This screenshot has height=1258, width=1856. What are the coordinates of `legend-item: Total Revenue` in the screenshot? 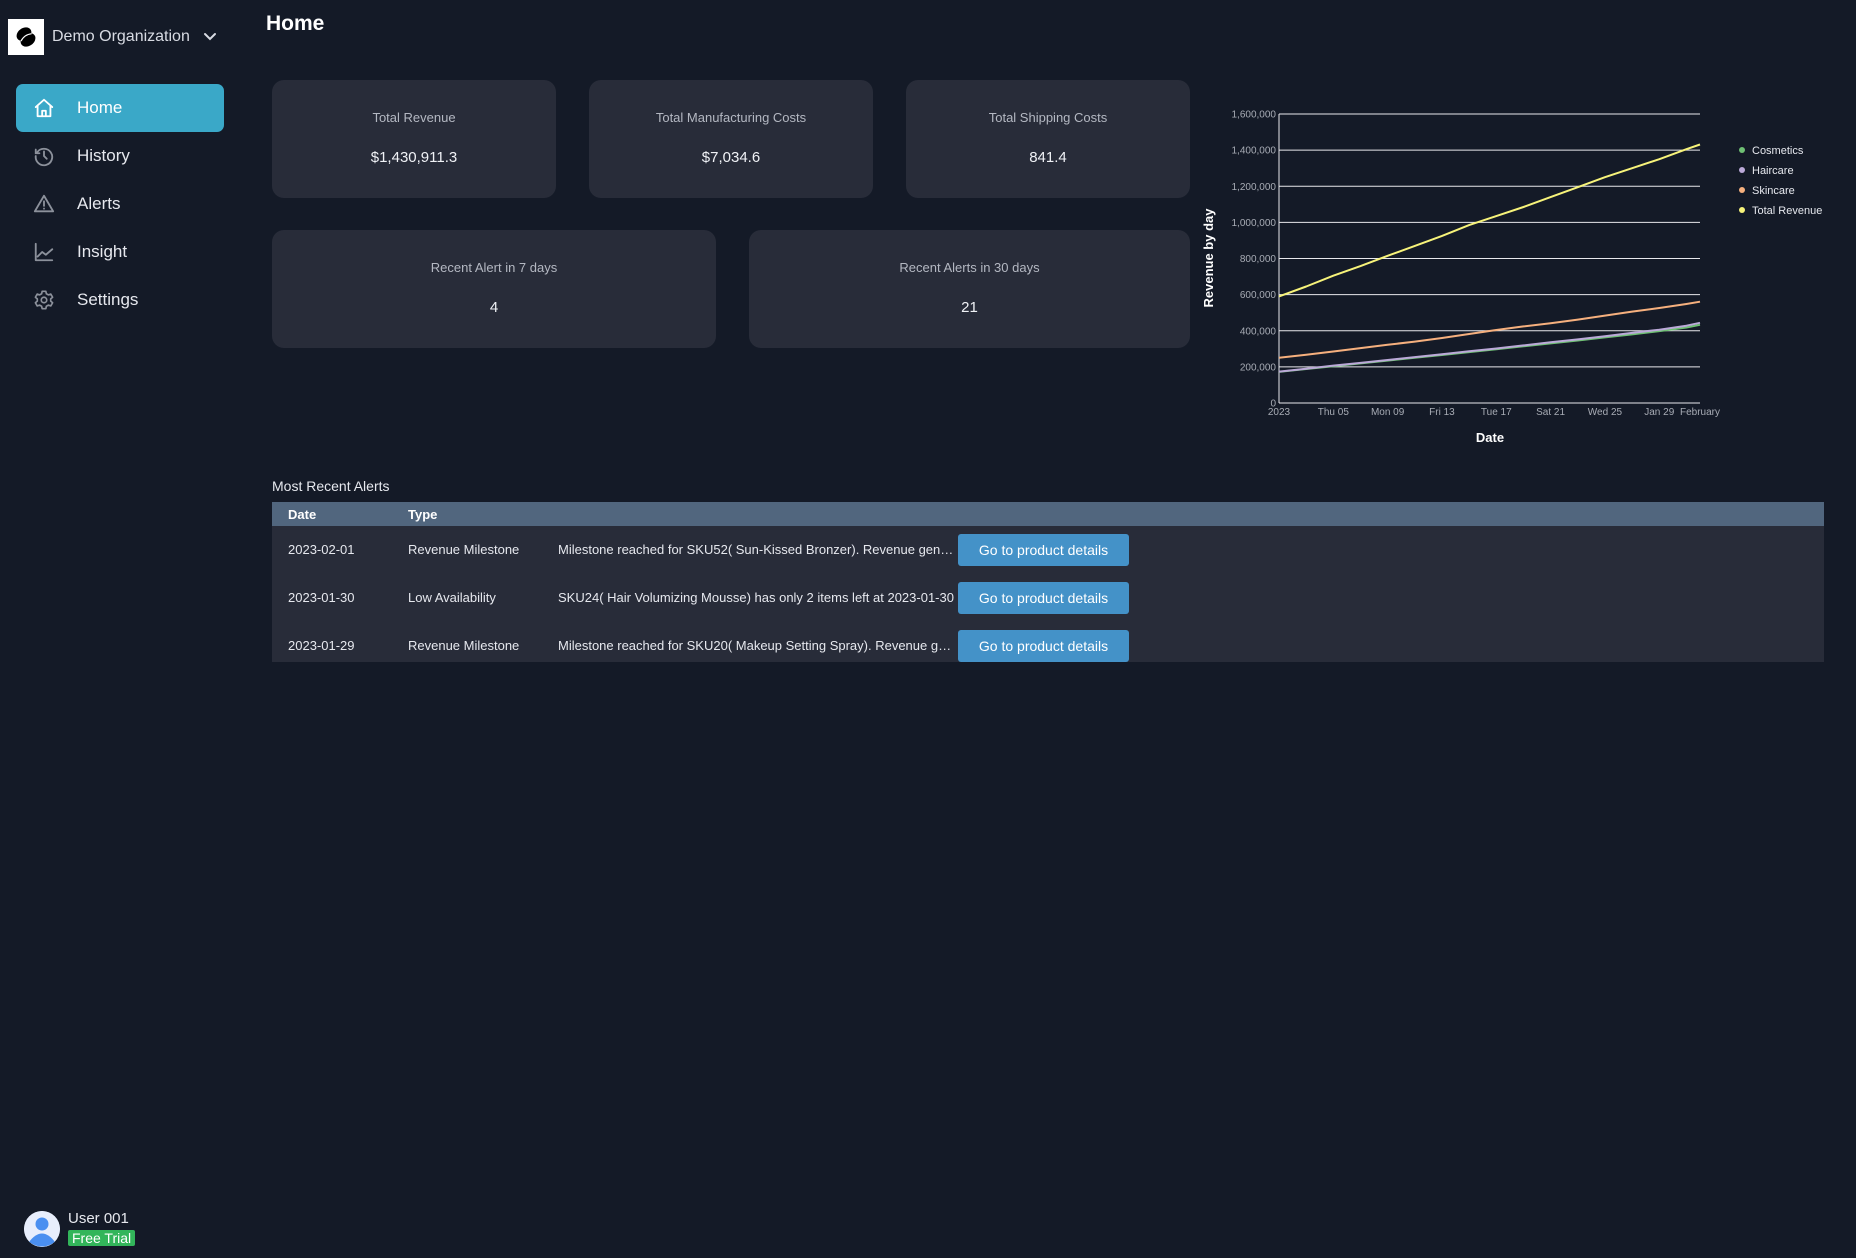 It's located at (1780, 211).